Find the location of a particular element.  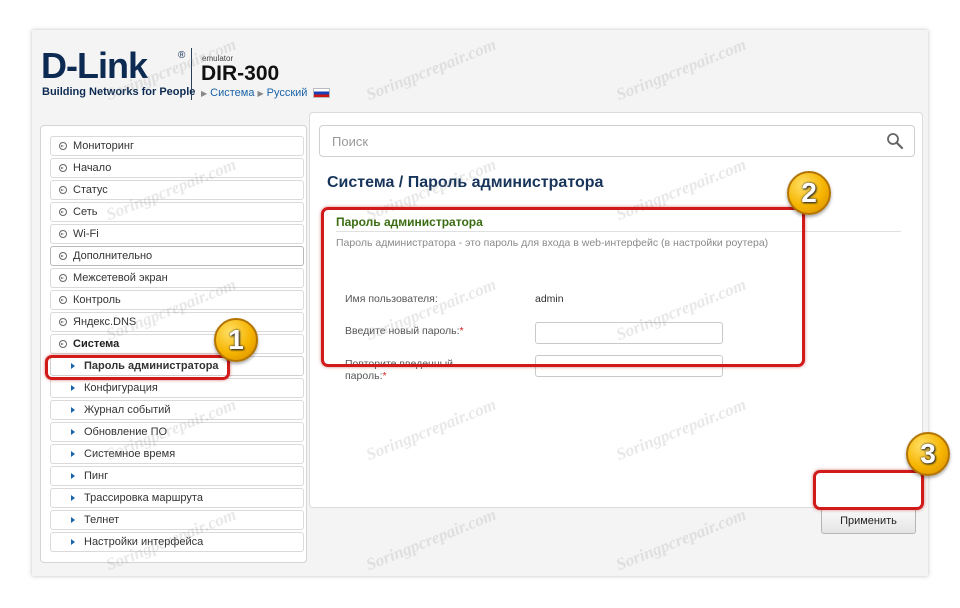

russia-flag-icon is located at coordinates (322, 93).